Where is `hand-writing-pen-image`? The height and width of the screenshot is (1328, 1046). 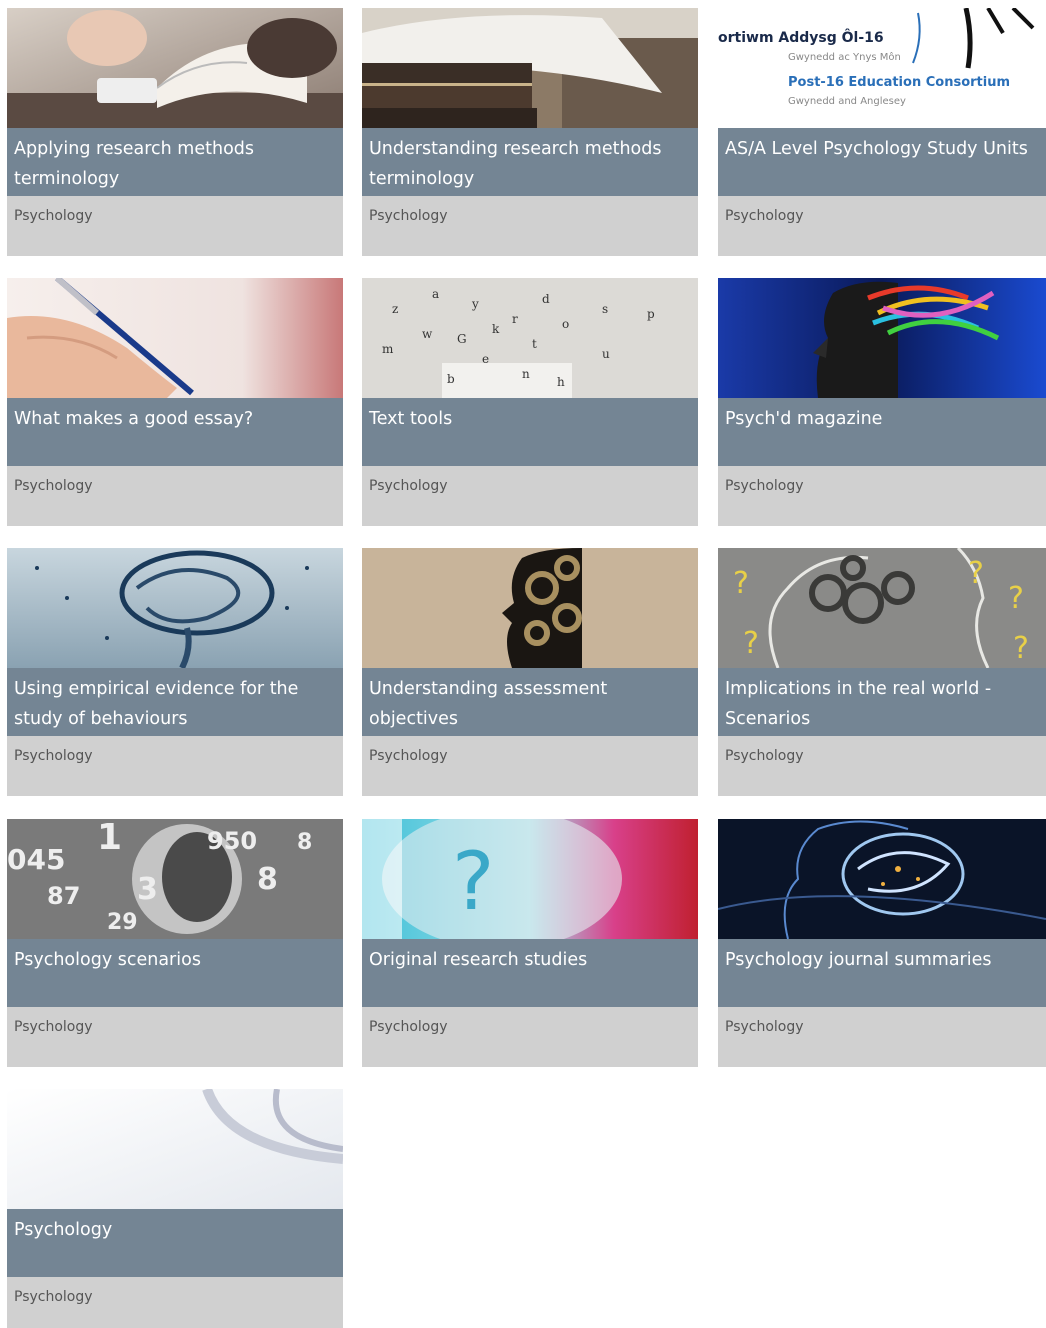 hand-writing-pen-image is located at coordinates (175, 338).